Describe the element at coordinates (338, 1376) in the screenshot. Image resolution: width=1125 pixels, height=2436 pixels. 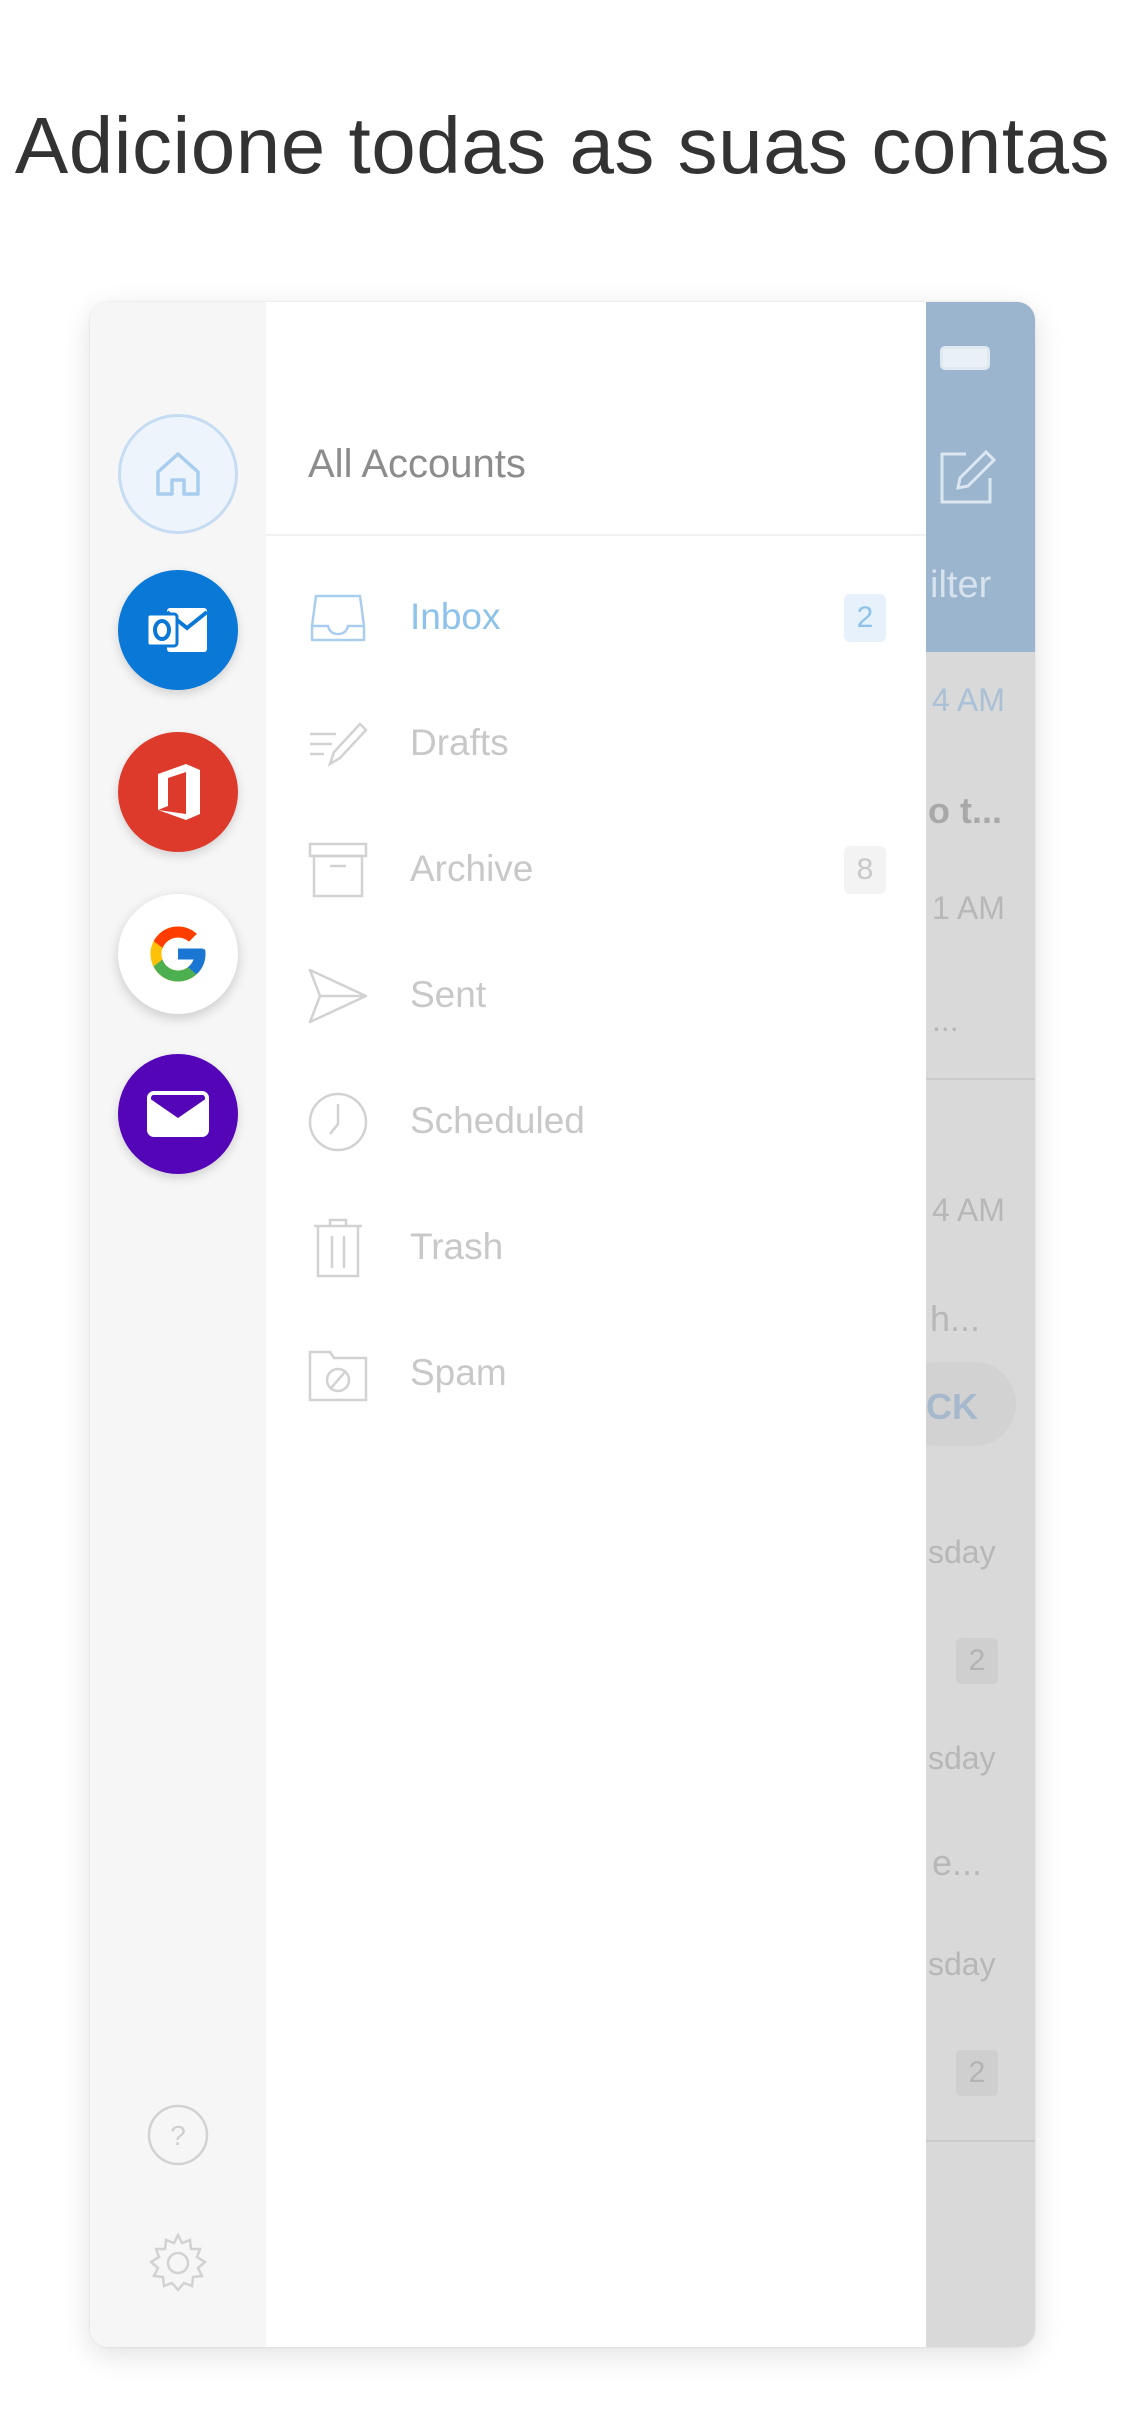
I see `spam-folder-icon` at that location.